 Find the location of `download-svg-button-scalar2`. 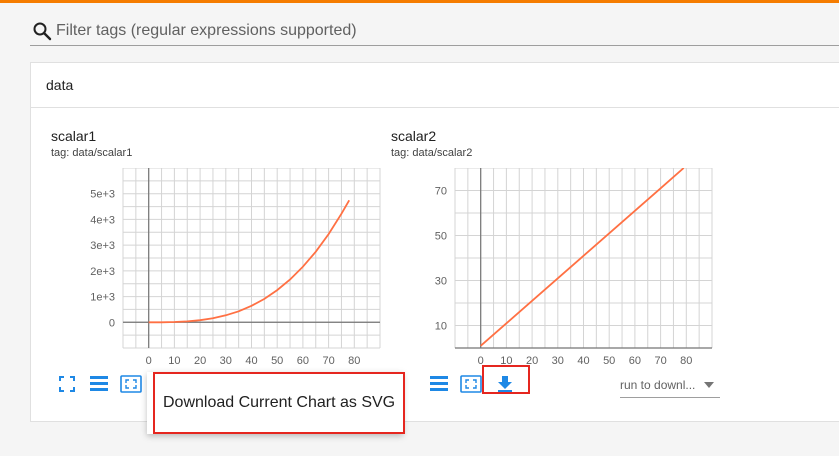

download-svg-button-scalar2 is located at coordinates (505, 383).